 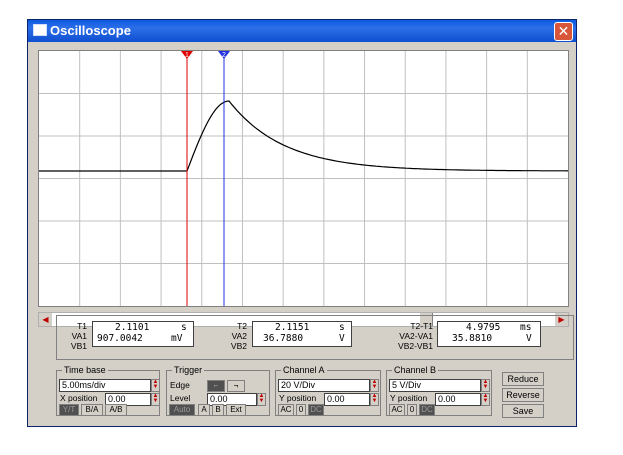 I want to click on channel-b-ypos-field: 0.00, so click(x=458, y=399).